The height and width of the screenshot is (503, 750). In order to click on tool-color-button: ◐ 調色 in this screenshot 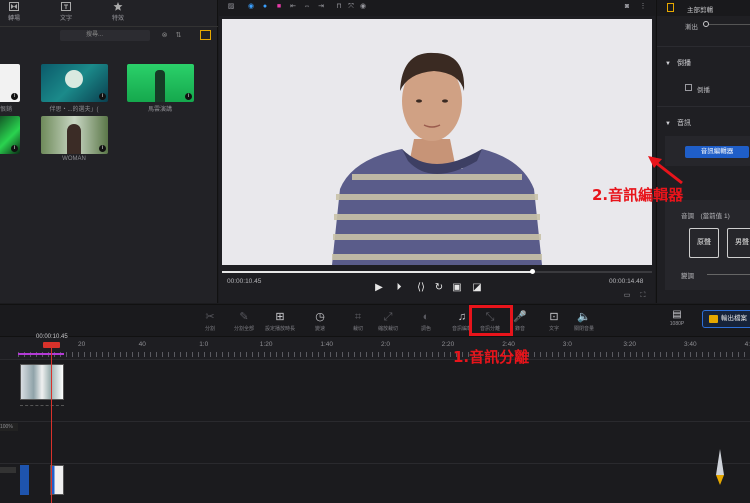, I will do `click(426, 321)`.